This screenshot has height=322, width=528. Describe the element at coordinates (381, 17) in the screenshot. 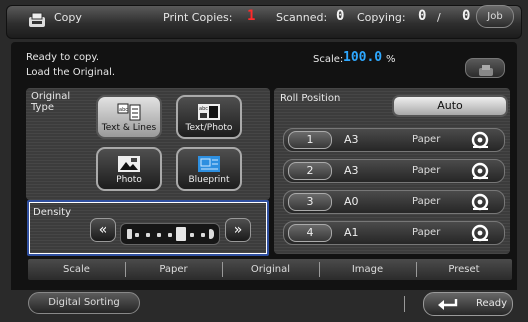

I see `copying-label: Copying:` at that location.